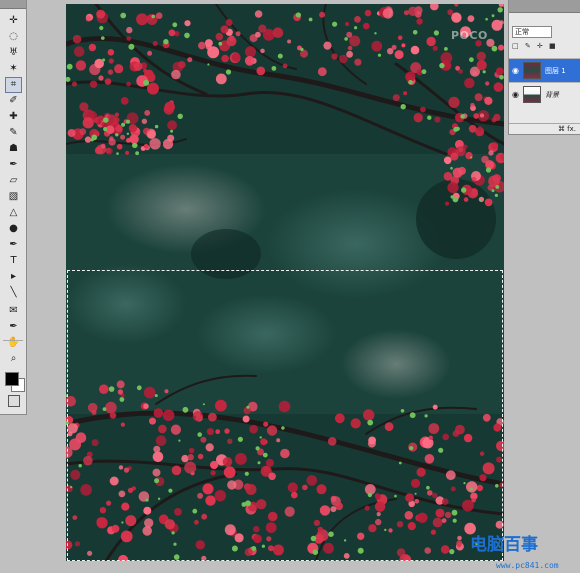 The width and height of the screenshot is (580, 573). I want to click on foreground-color-swatch, so click(12, 379).